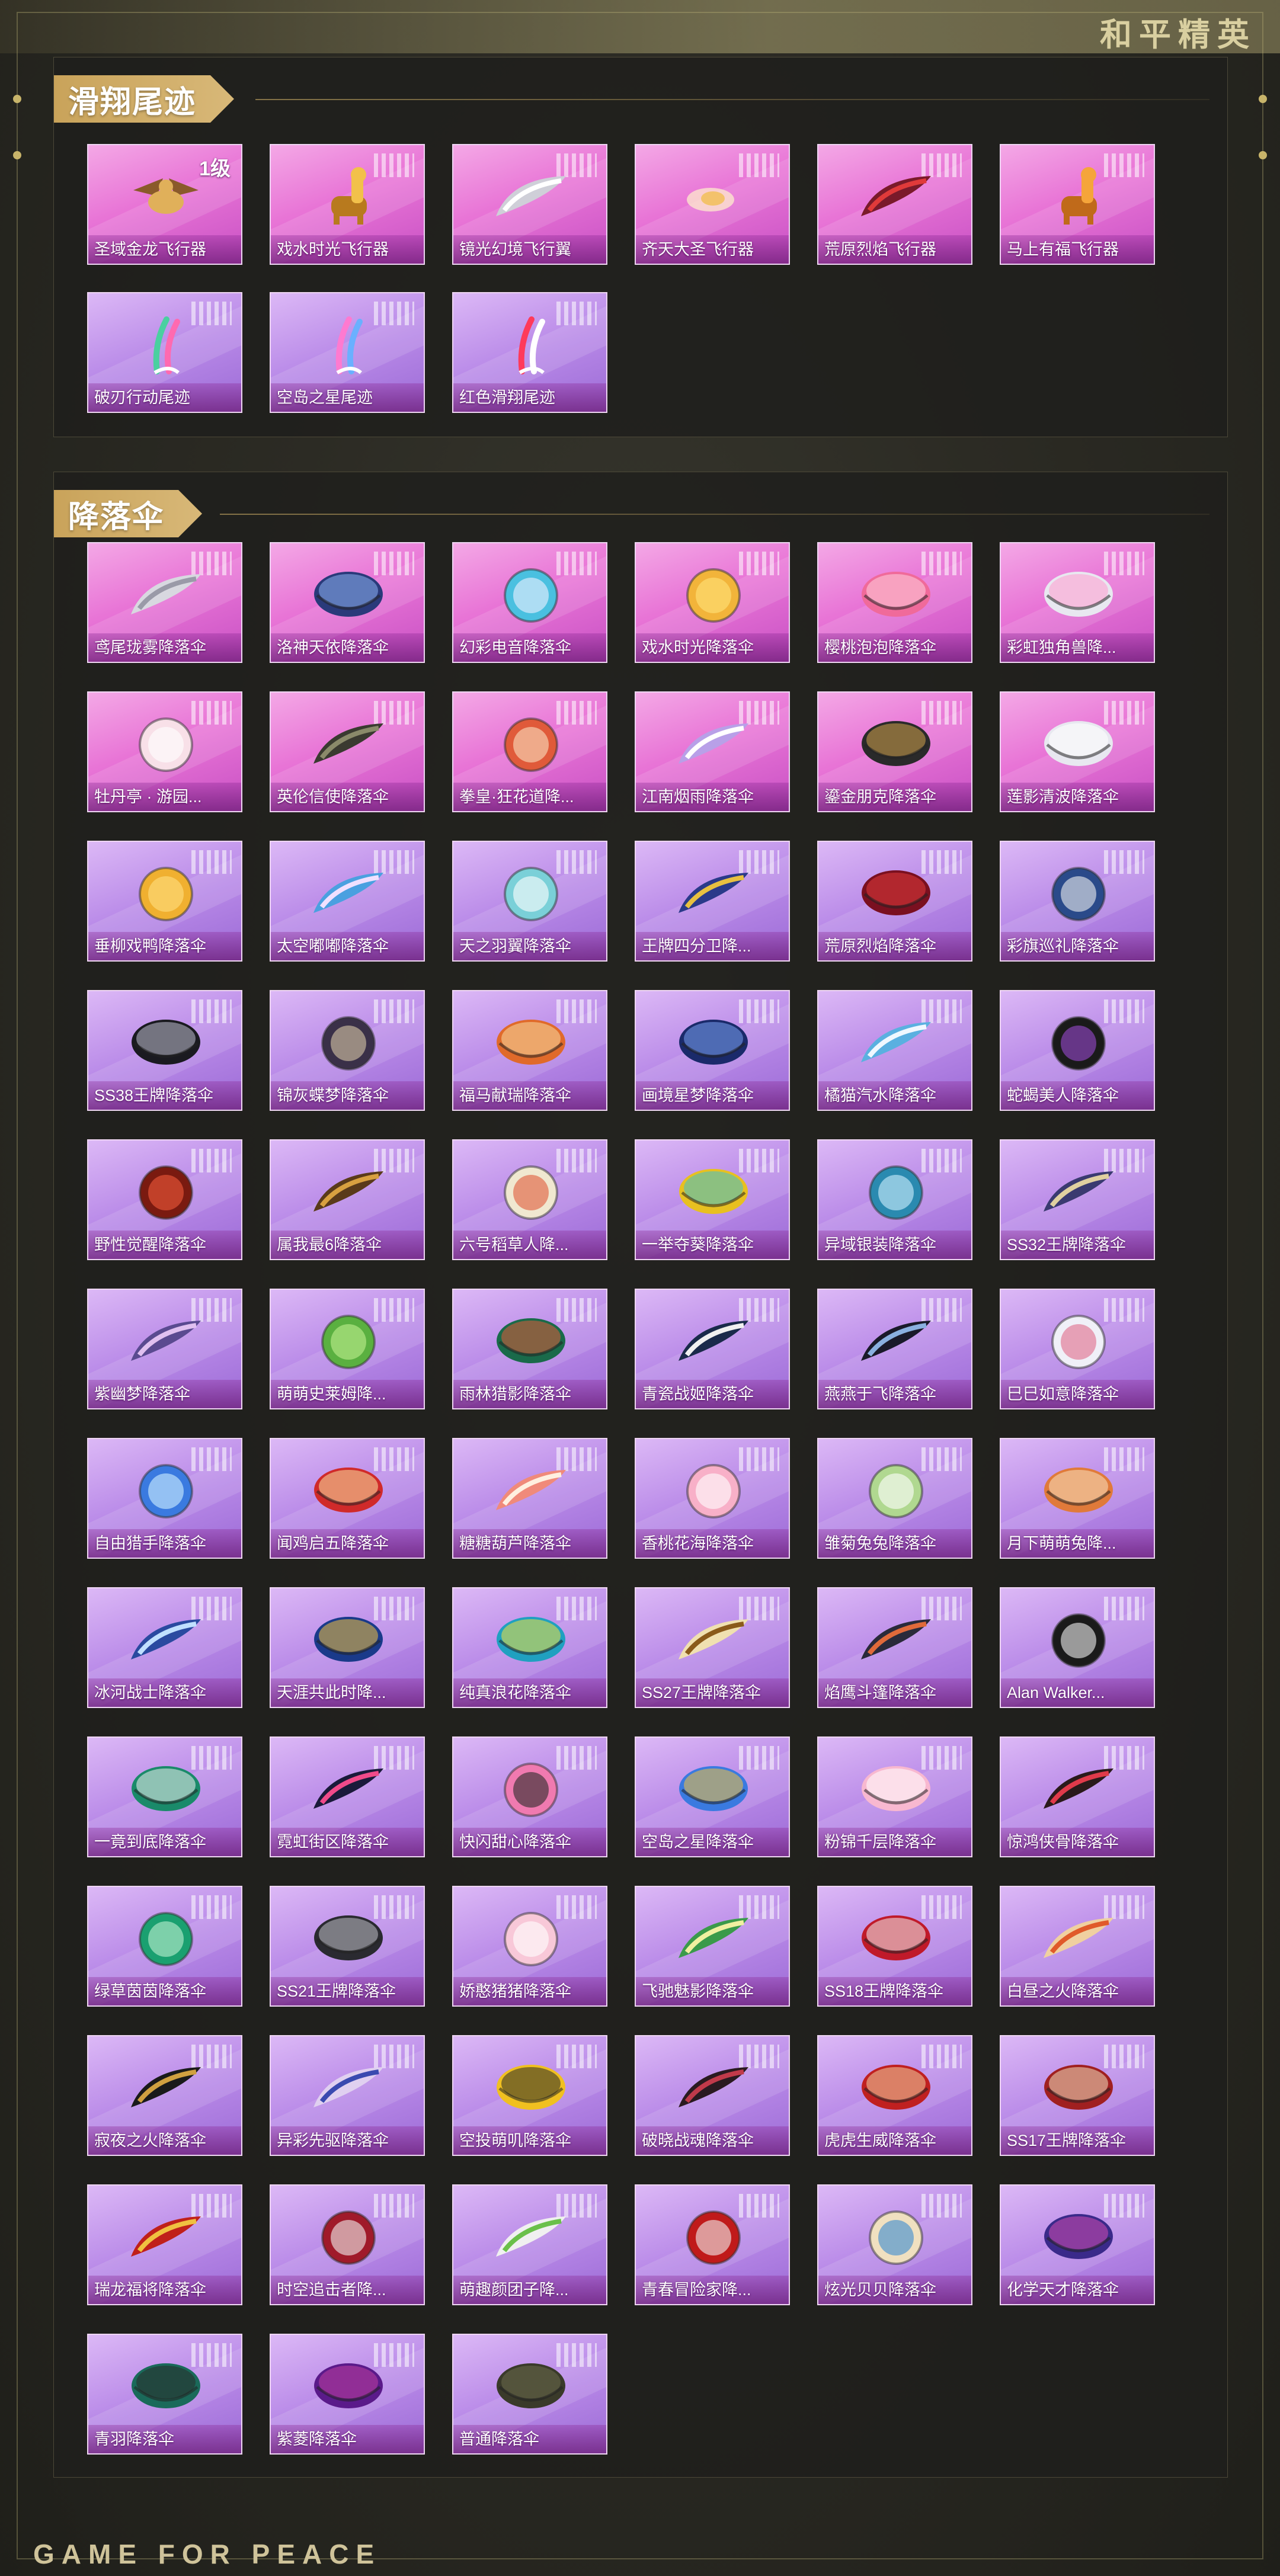  I want to click on item-card: 天之羽翼降落伞, so click(529, 902).